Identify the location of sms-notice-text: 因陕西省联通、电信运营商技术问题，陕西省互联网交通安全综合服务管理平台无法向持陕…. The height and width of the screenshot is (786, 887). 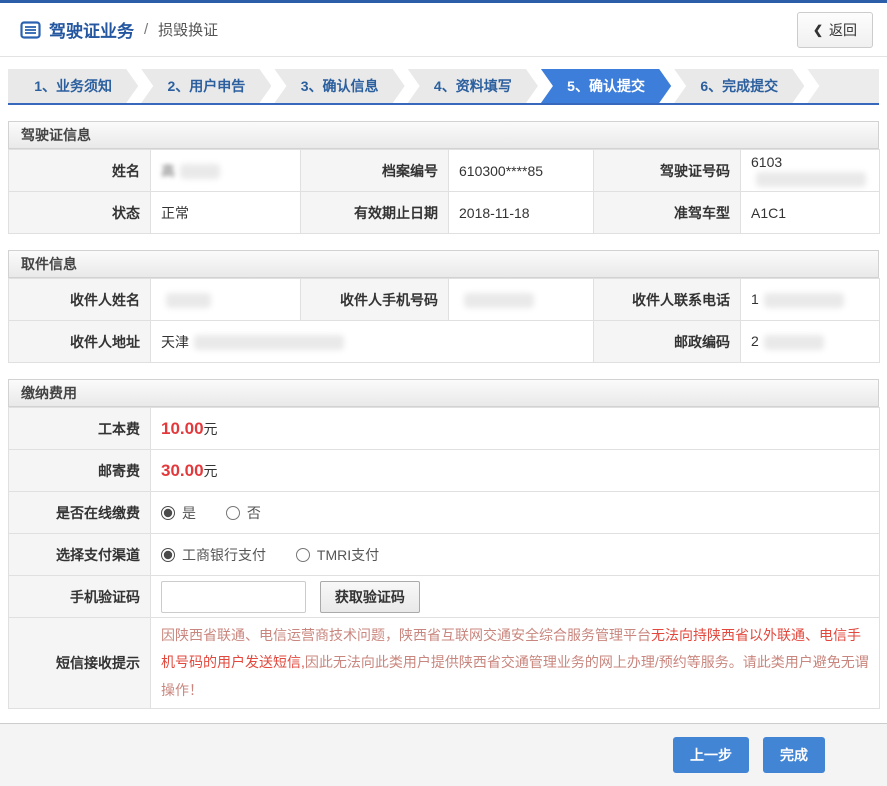
(515, 663).